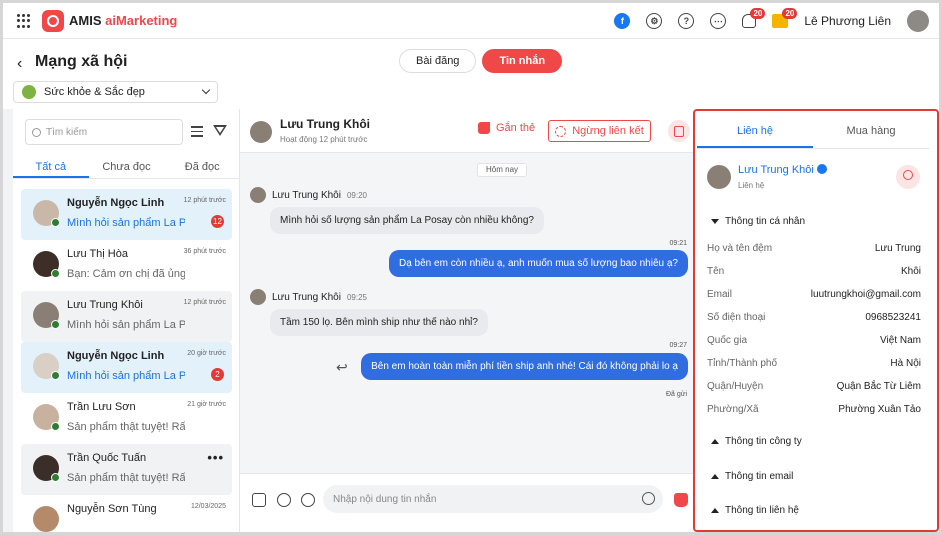 This screenshot has width=942, height=535. Describe the element at coordinates (127, 167) in the screenshot. I see `tab-unread: Chưa đọc` at that location.